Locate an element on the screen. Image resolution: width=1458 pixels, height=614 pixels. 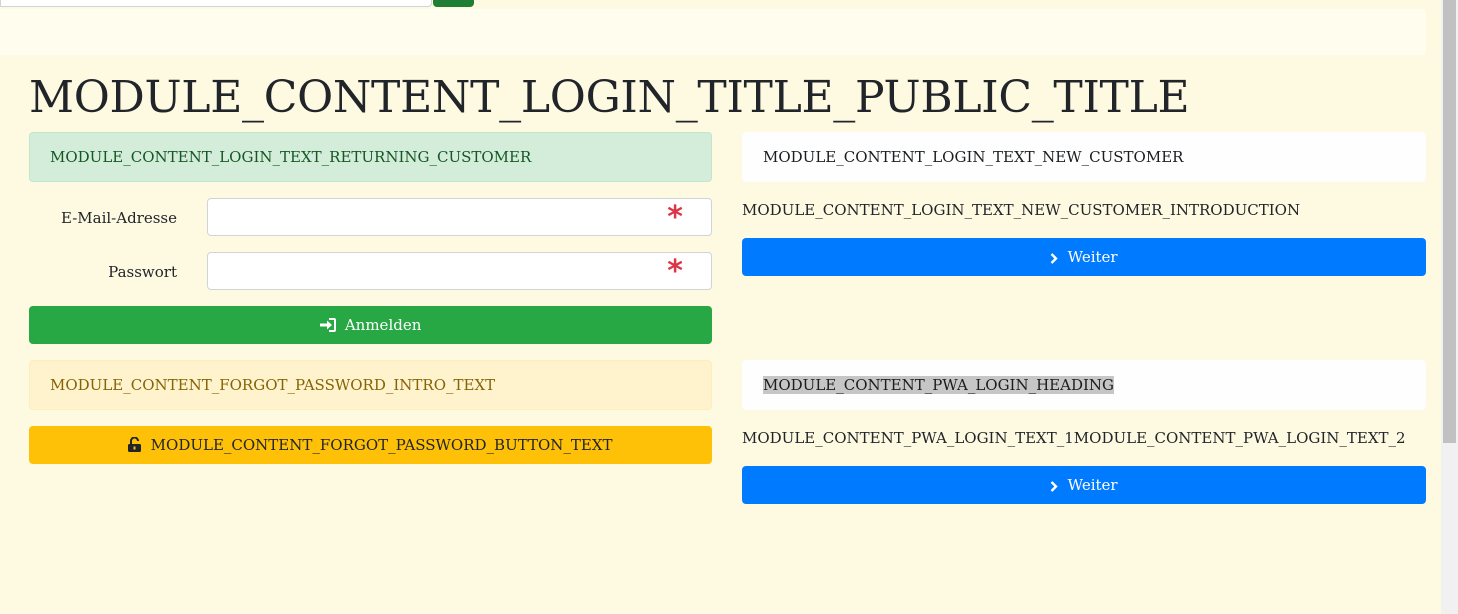
new-customer-continue-button: Weiter is located at coordinates (1084, 257).